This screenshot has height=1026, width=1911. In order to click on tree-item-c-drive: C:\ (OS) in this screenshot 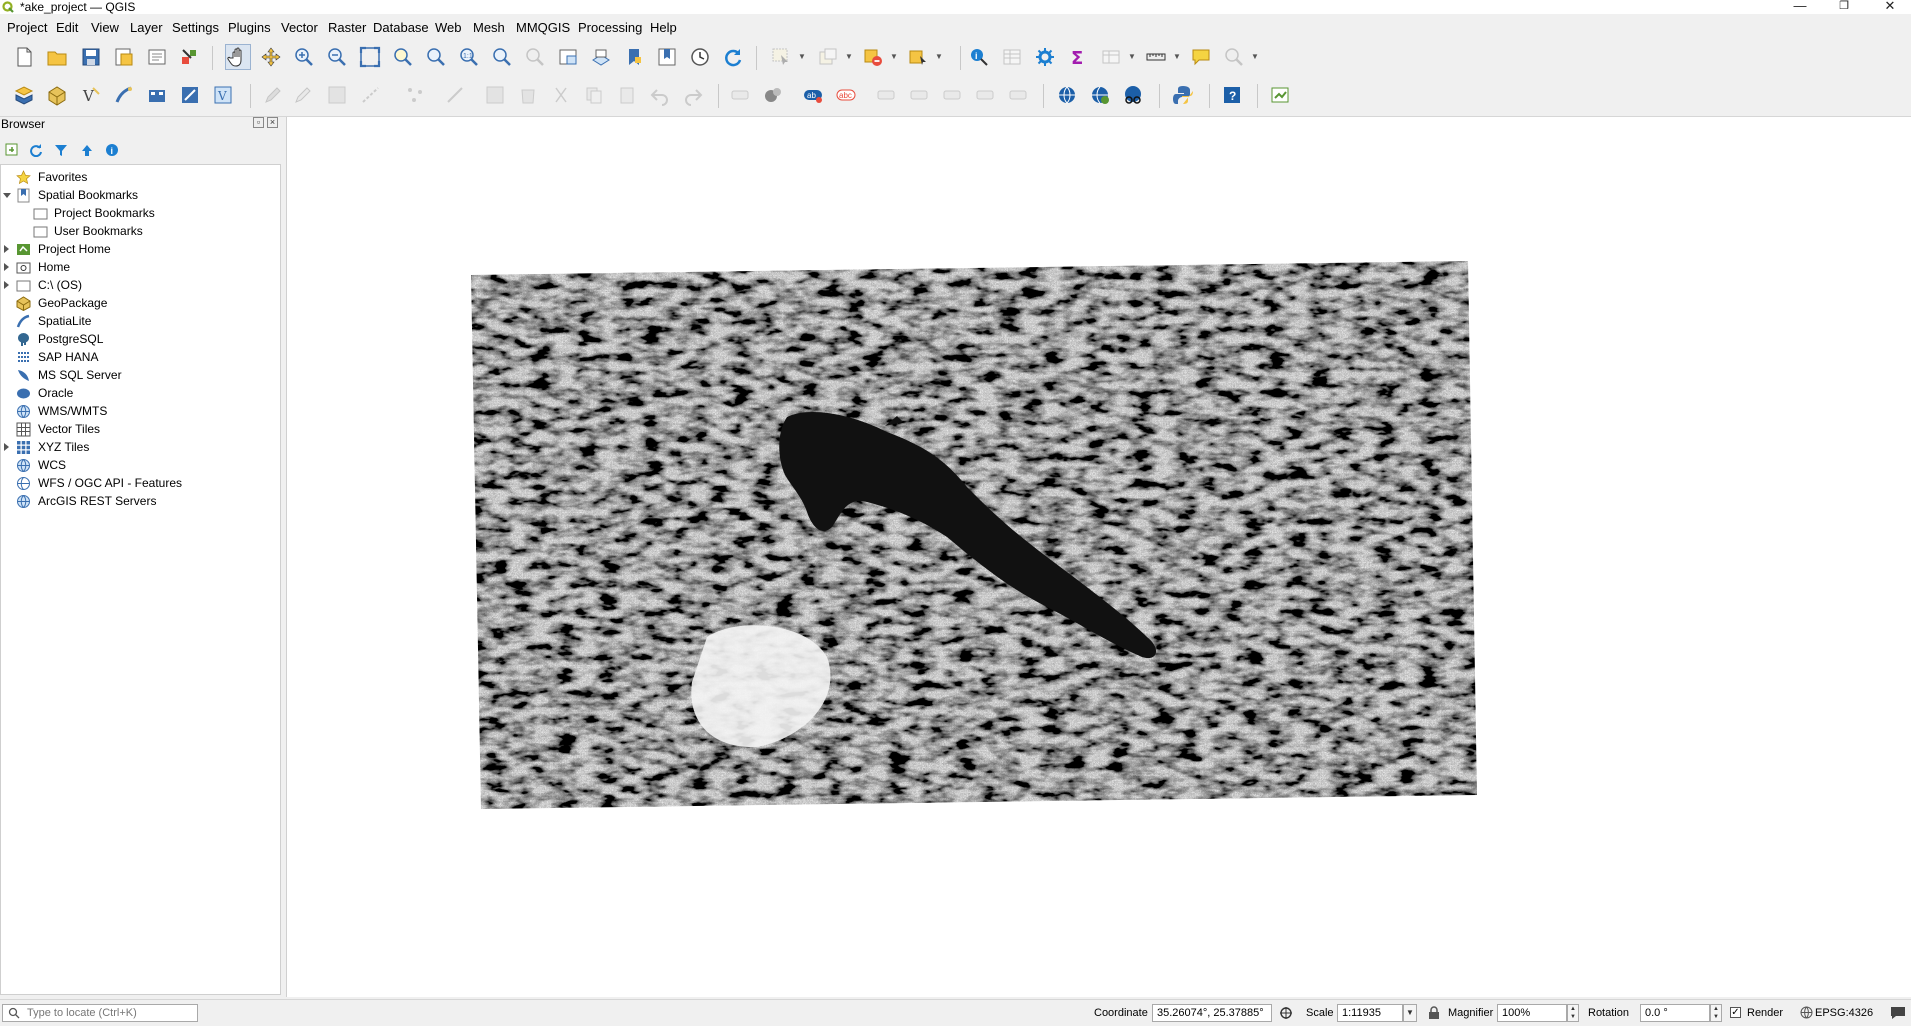, I will do `click(140, 285)`.